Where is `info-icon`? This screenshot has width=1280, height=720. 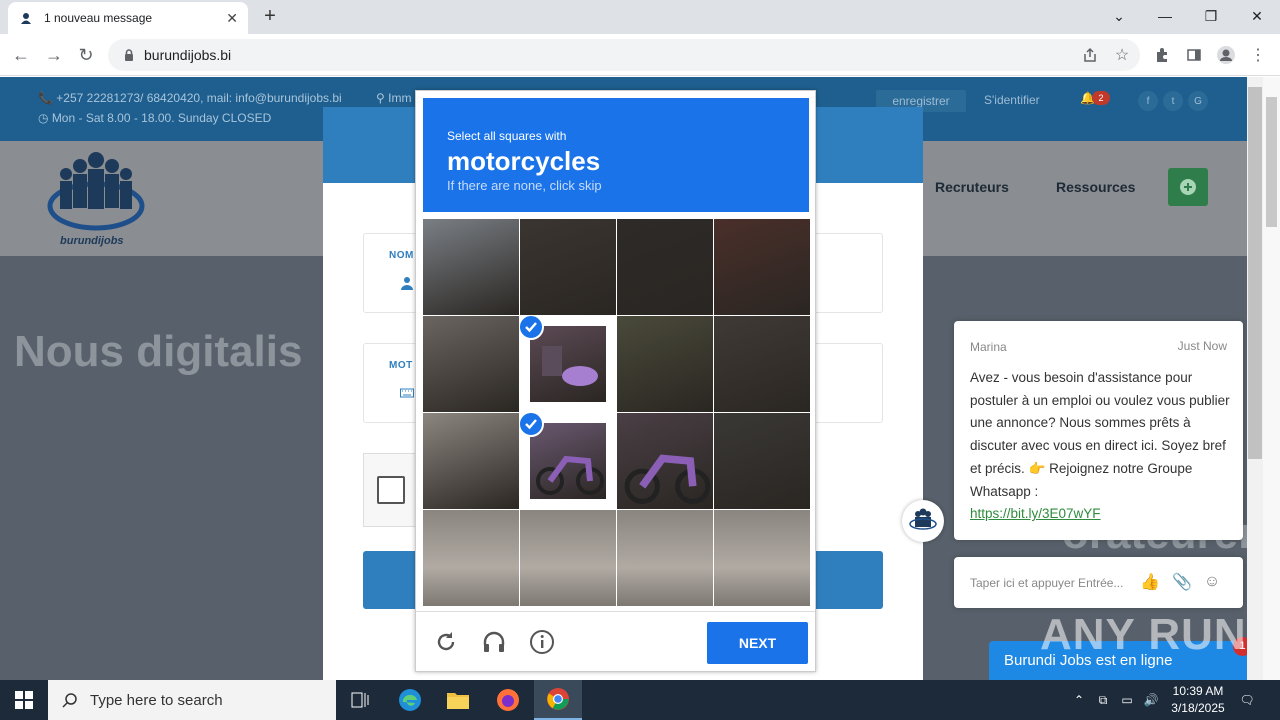 info-icon is located at coordinates (542, 642).